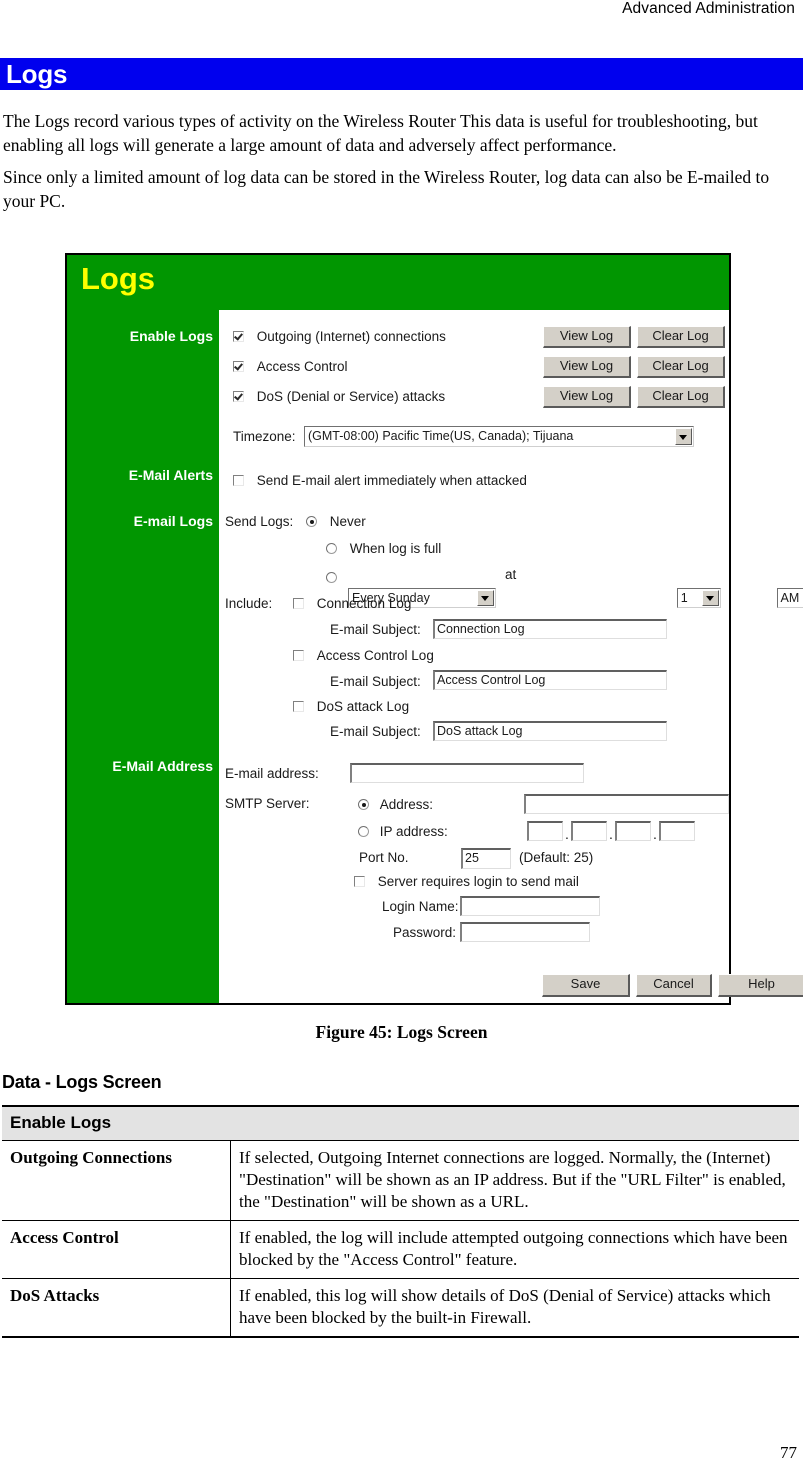 Image resolution: width=803 pixels, height=1469 pixels. I want to click on include-label: Include:, so click(249, 603).